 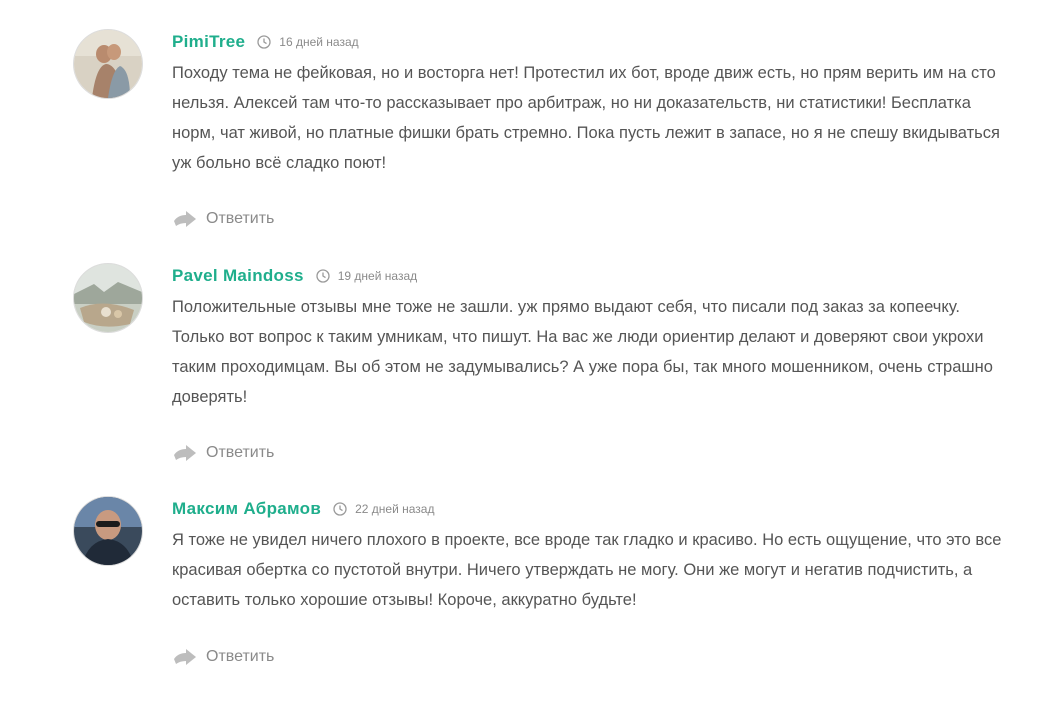 I want to click on comment-meta: PimiTree 16 дней назад, so click(x=265, y=42).